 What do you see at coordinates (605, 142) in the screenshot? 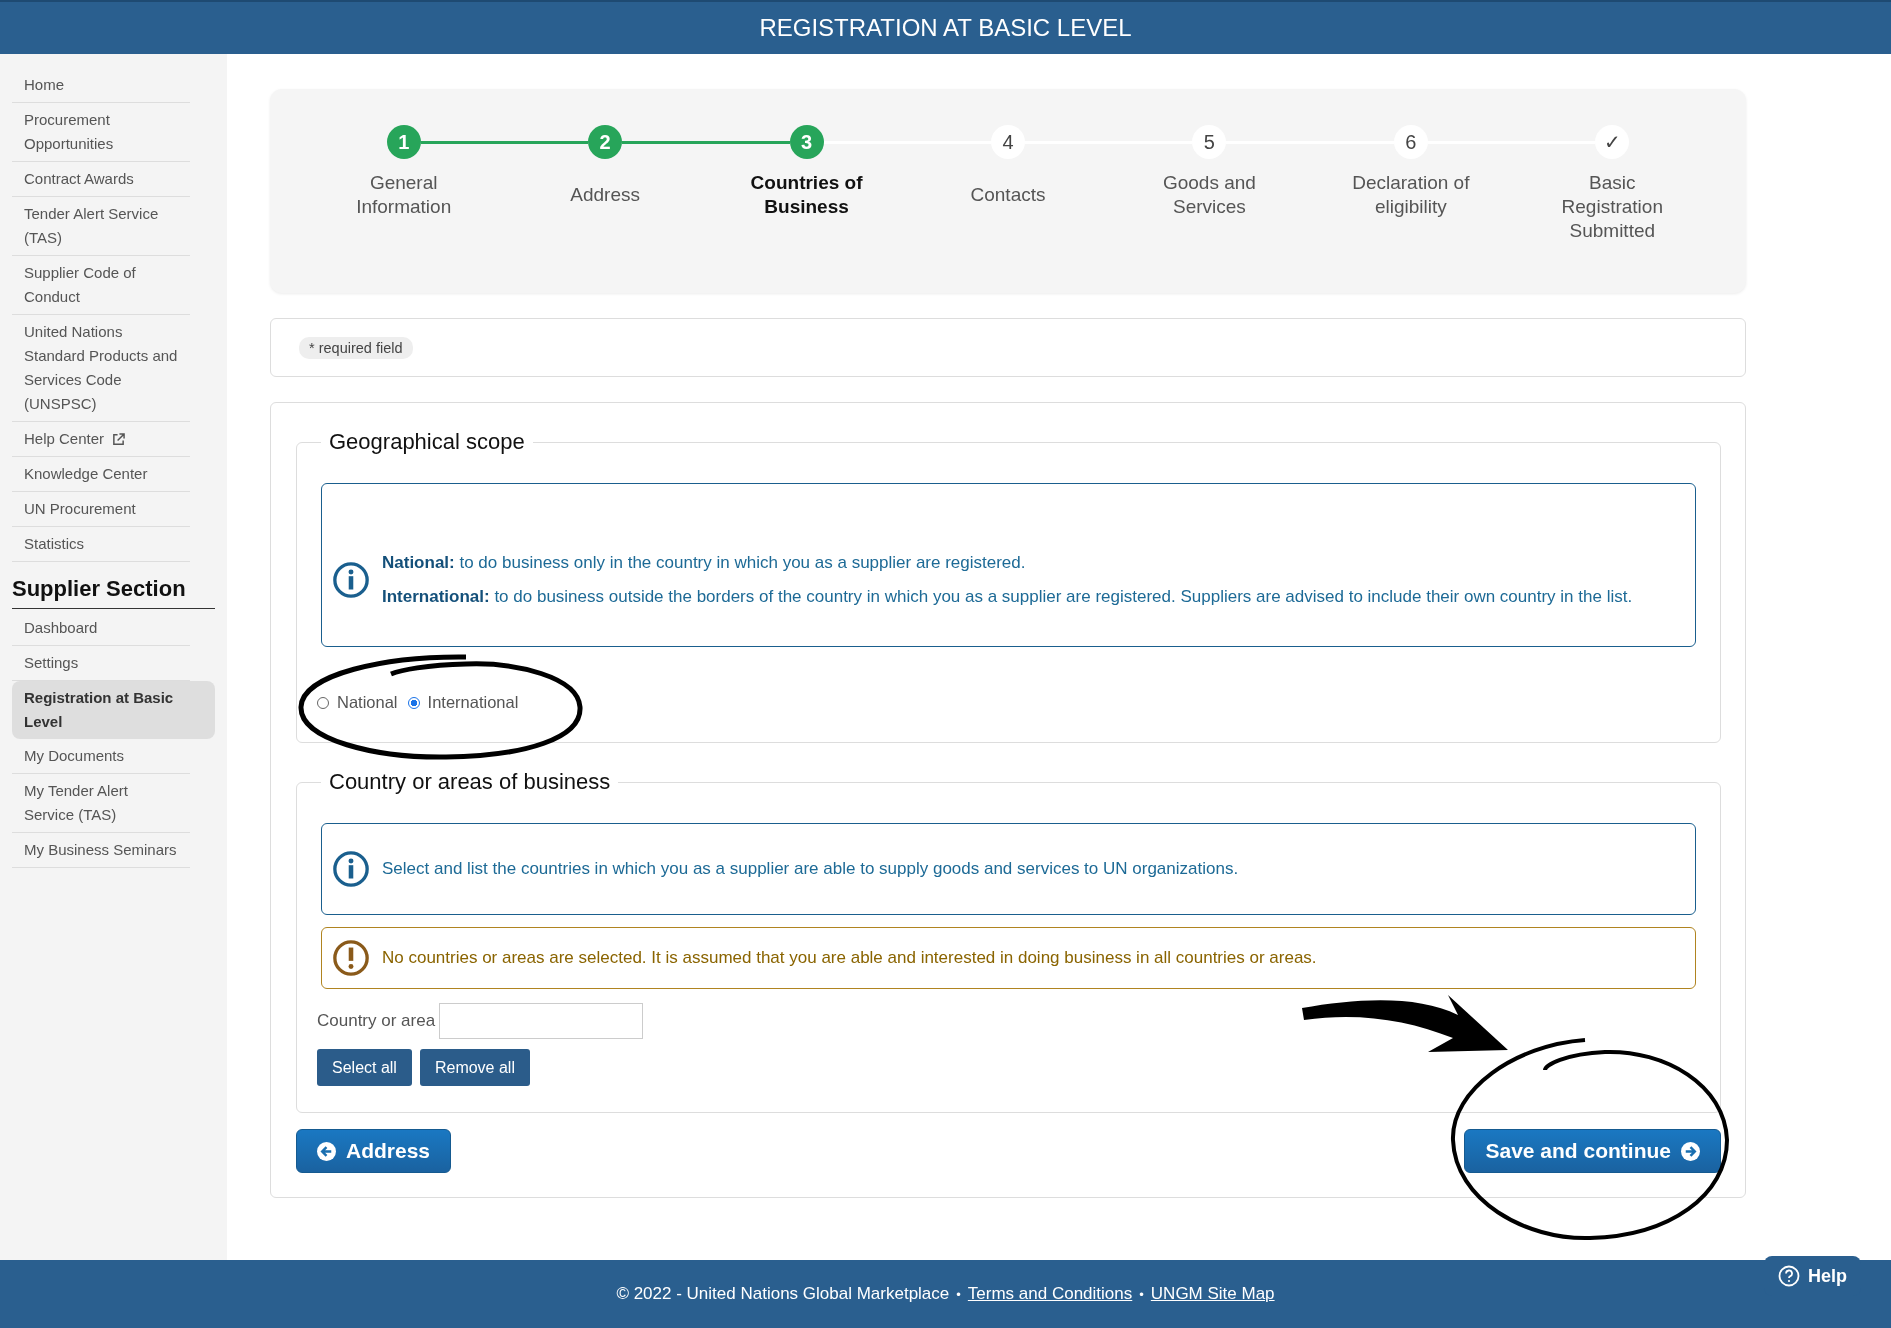
I see `step-number: 2` at bounding box center [605, 142].